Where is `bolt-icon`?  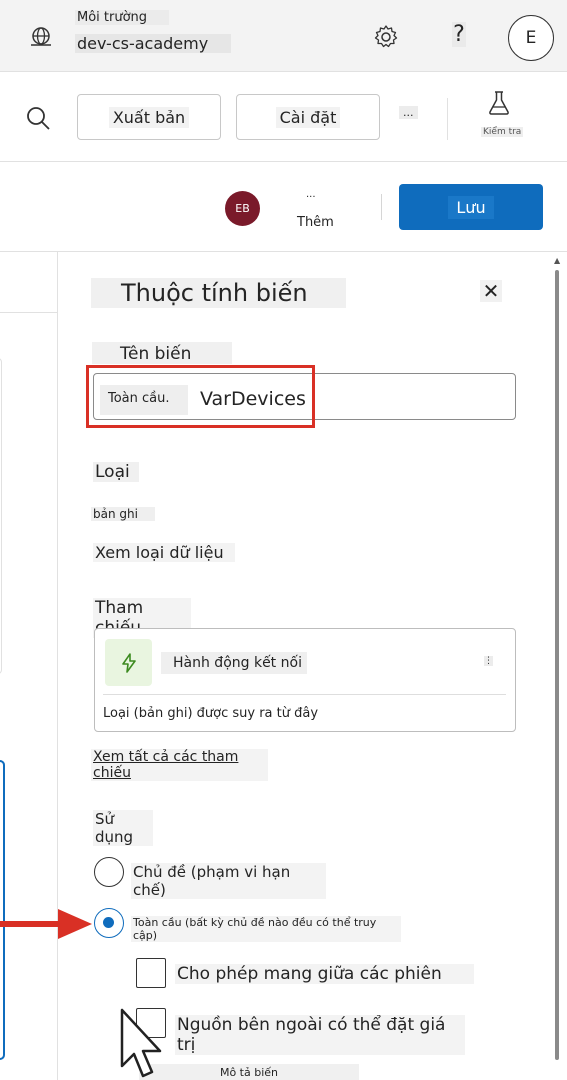 bolt-icon is located at coordinates (128, 662).